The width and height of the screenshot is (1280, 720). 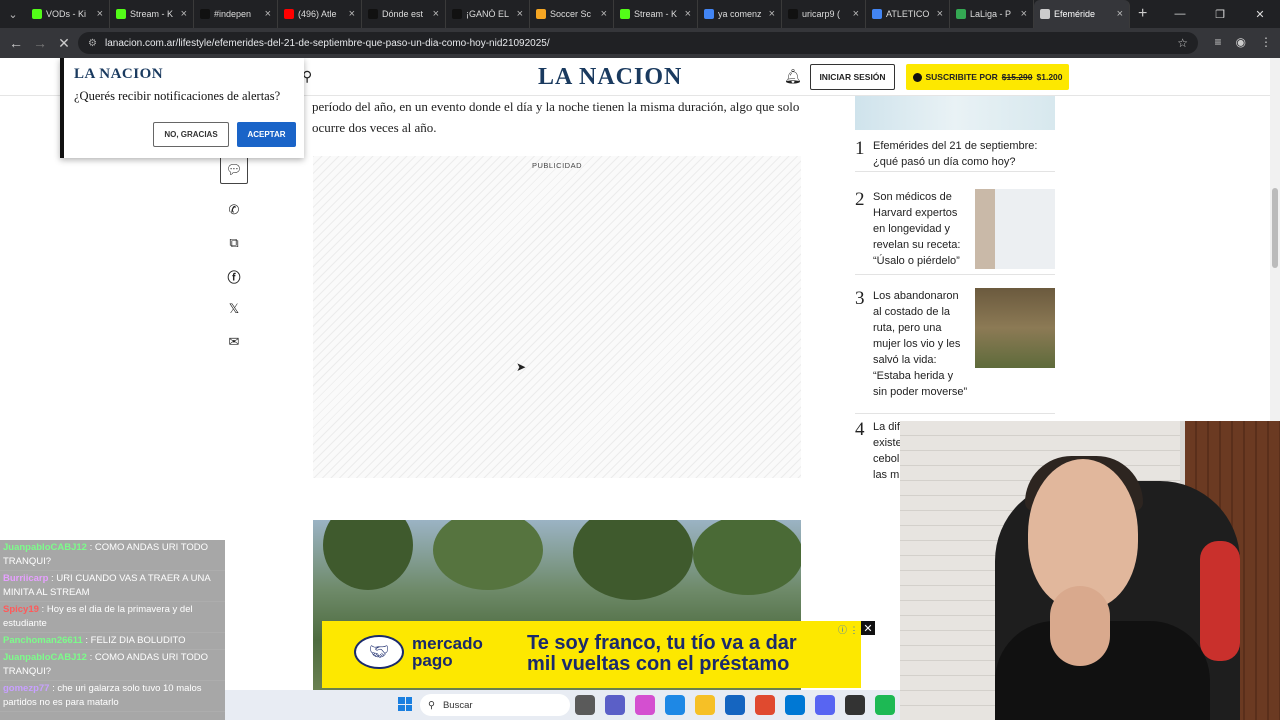 What do you see at coordinates (824, 14) in the screenshot?
I see `browser-tab: uricarp9 (×` at bounding box center [824, 14].